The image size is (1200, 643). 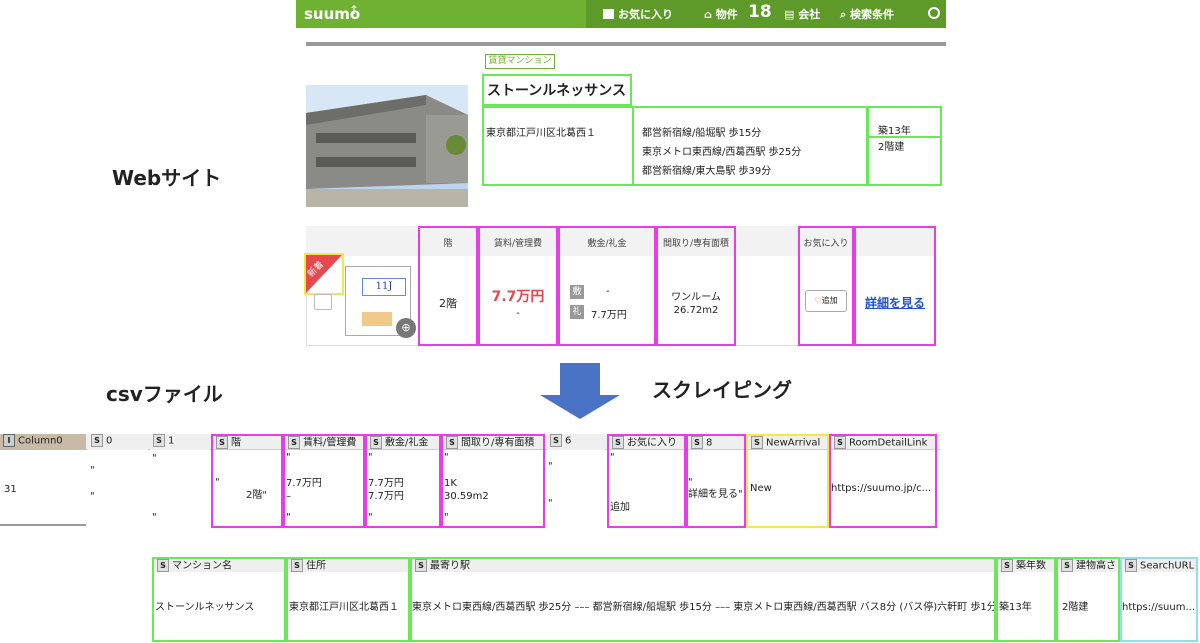 I want to click on csv2-header-stations: S 最寄り駅, so click(x=703, y=565).